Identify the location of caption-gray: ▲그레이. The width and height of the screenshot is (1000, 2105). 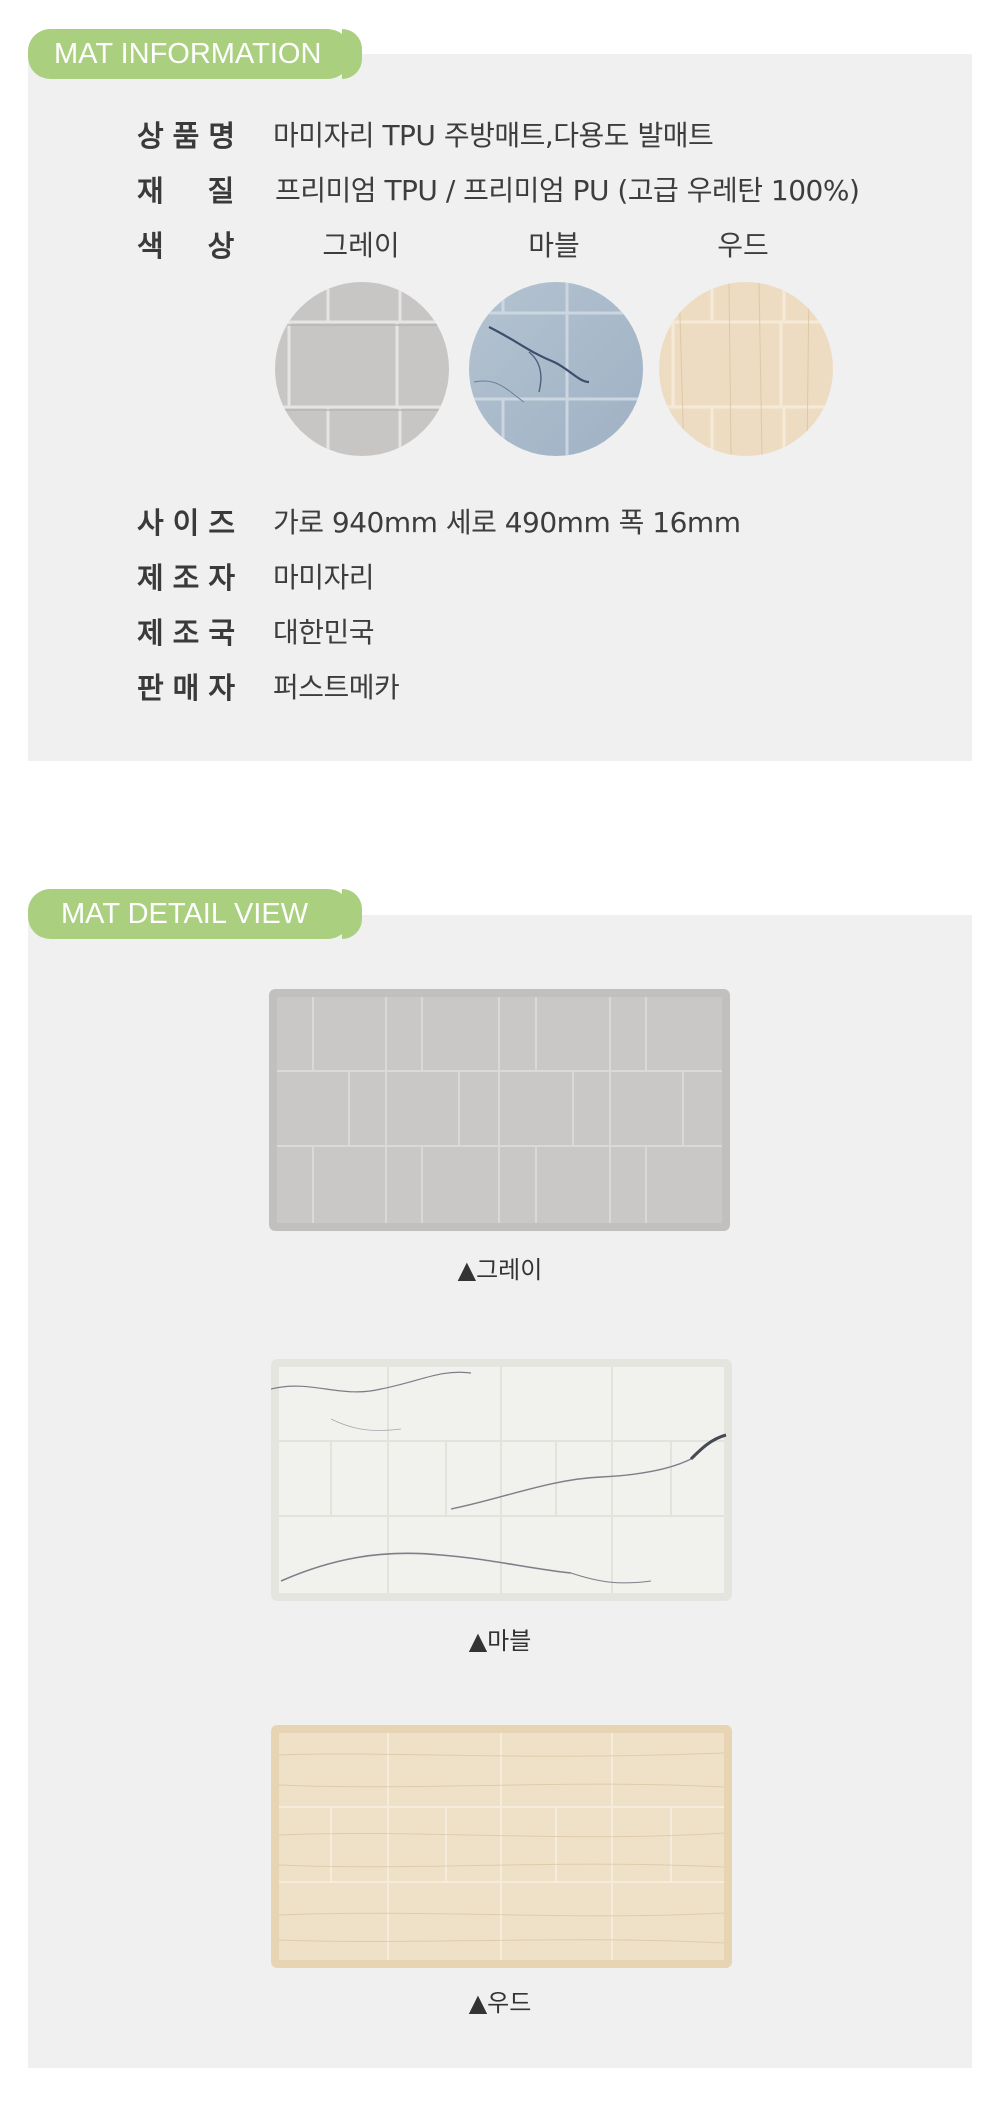
(500, 1270).